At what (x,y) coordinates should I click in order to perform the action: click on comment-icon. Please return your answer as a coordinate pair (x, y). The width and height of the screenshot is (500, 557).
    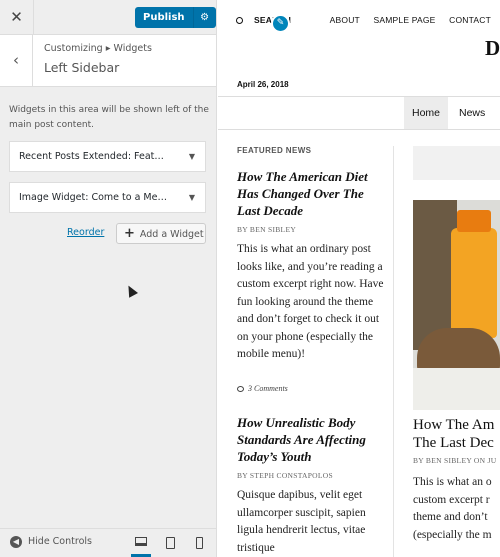
    Looking at the image, I should click on (240, 389).